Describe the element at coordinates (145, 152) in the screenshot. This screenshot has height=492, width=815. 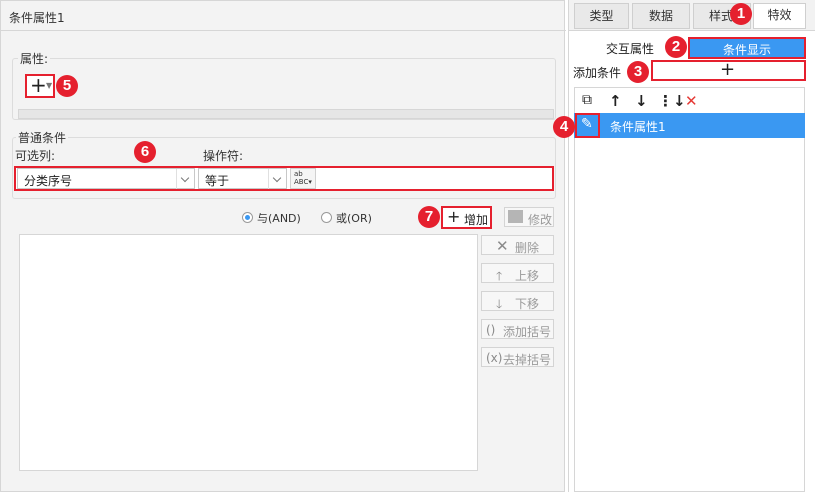
I see `annotation-badge-6: 6` at that location.